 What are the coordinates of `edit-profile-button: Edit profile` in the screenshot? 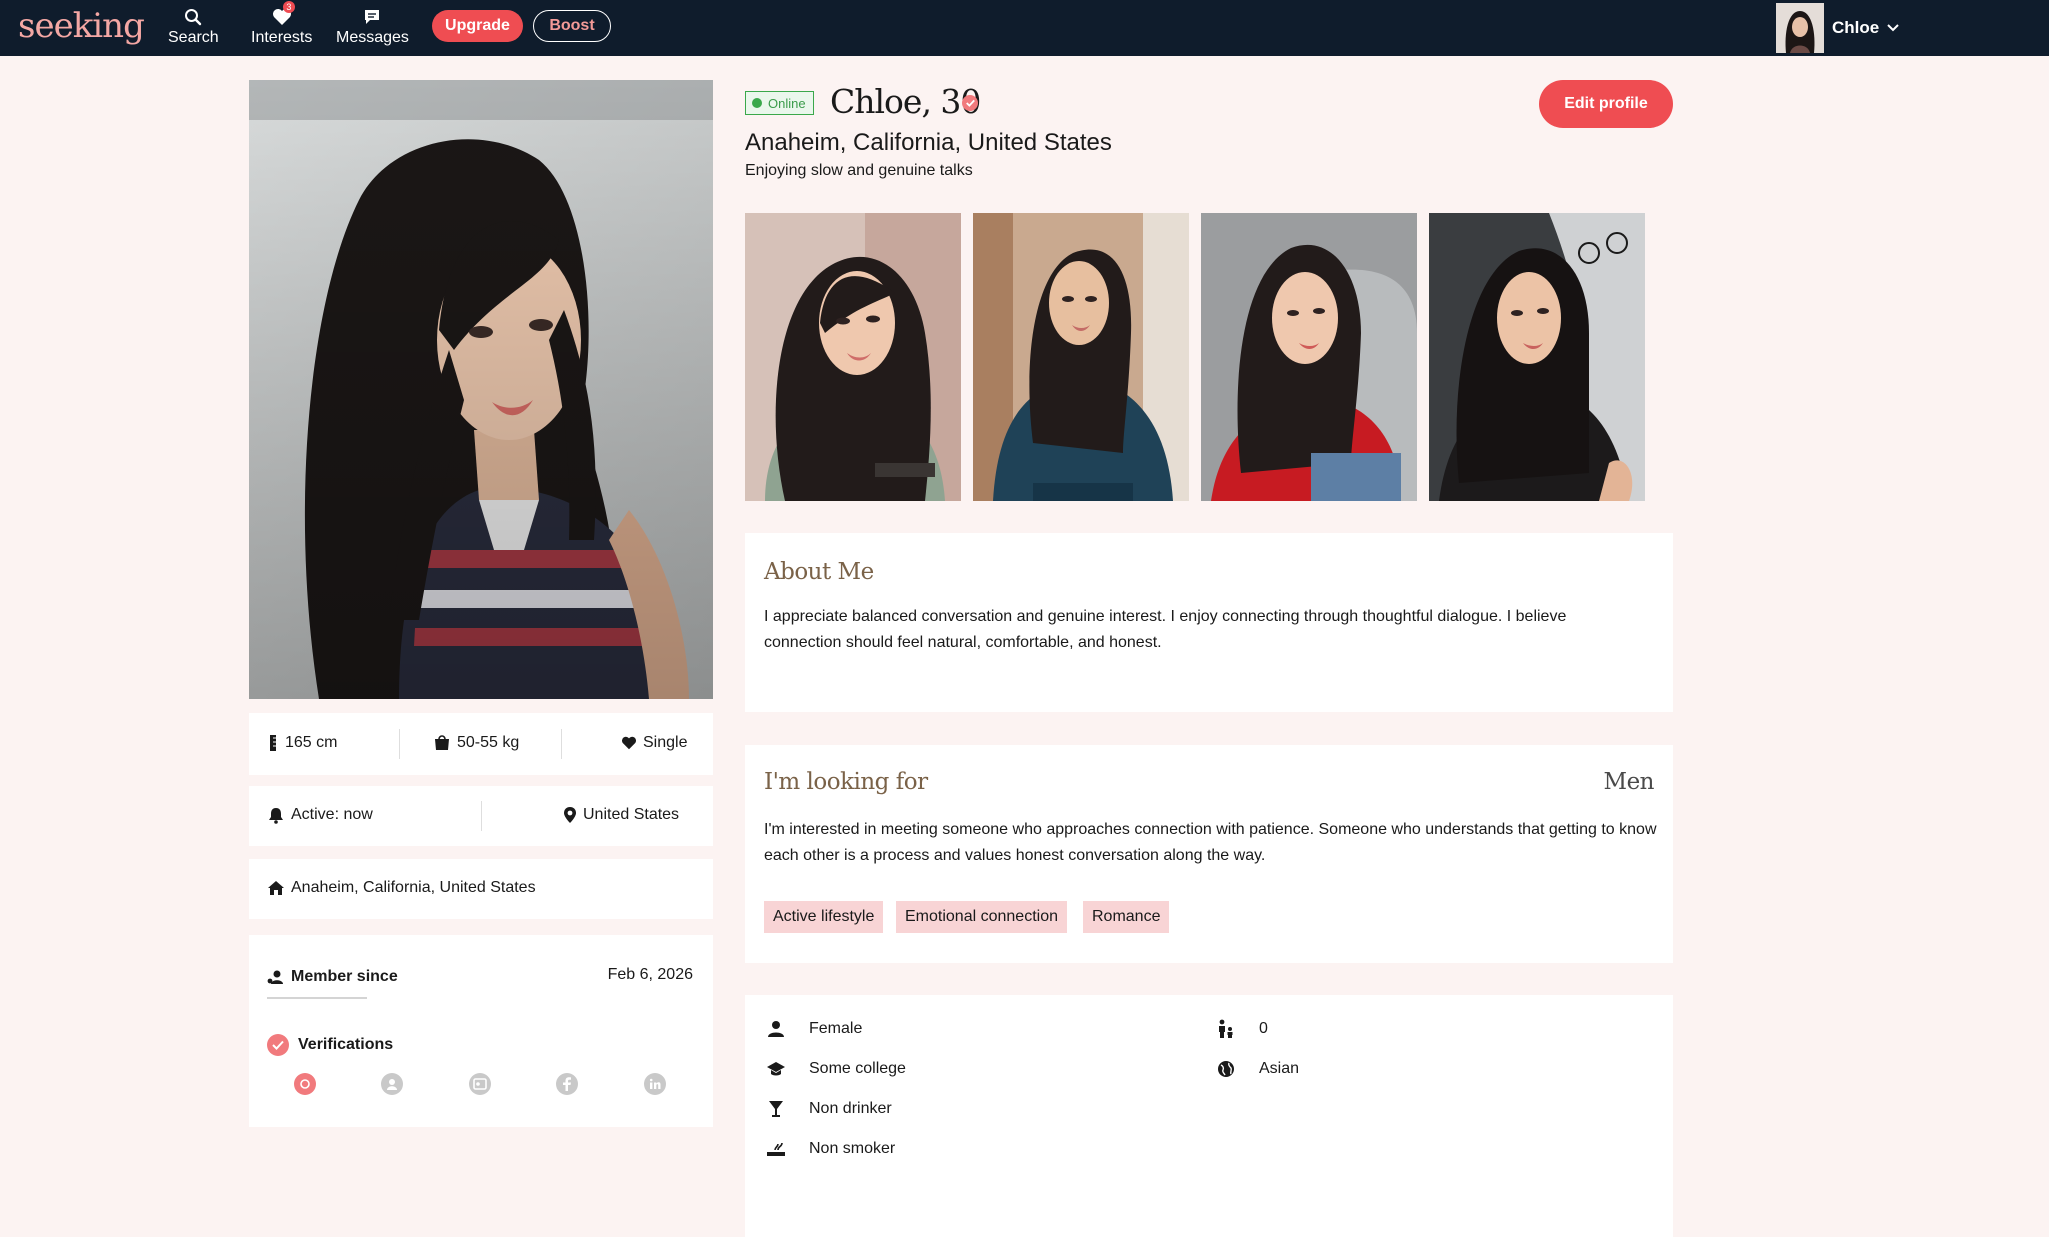 It's located at (1606, 104).